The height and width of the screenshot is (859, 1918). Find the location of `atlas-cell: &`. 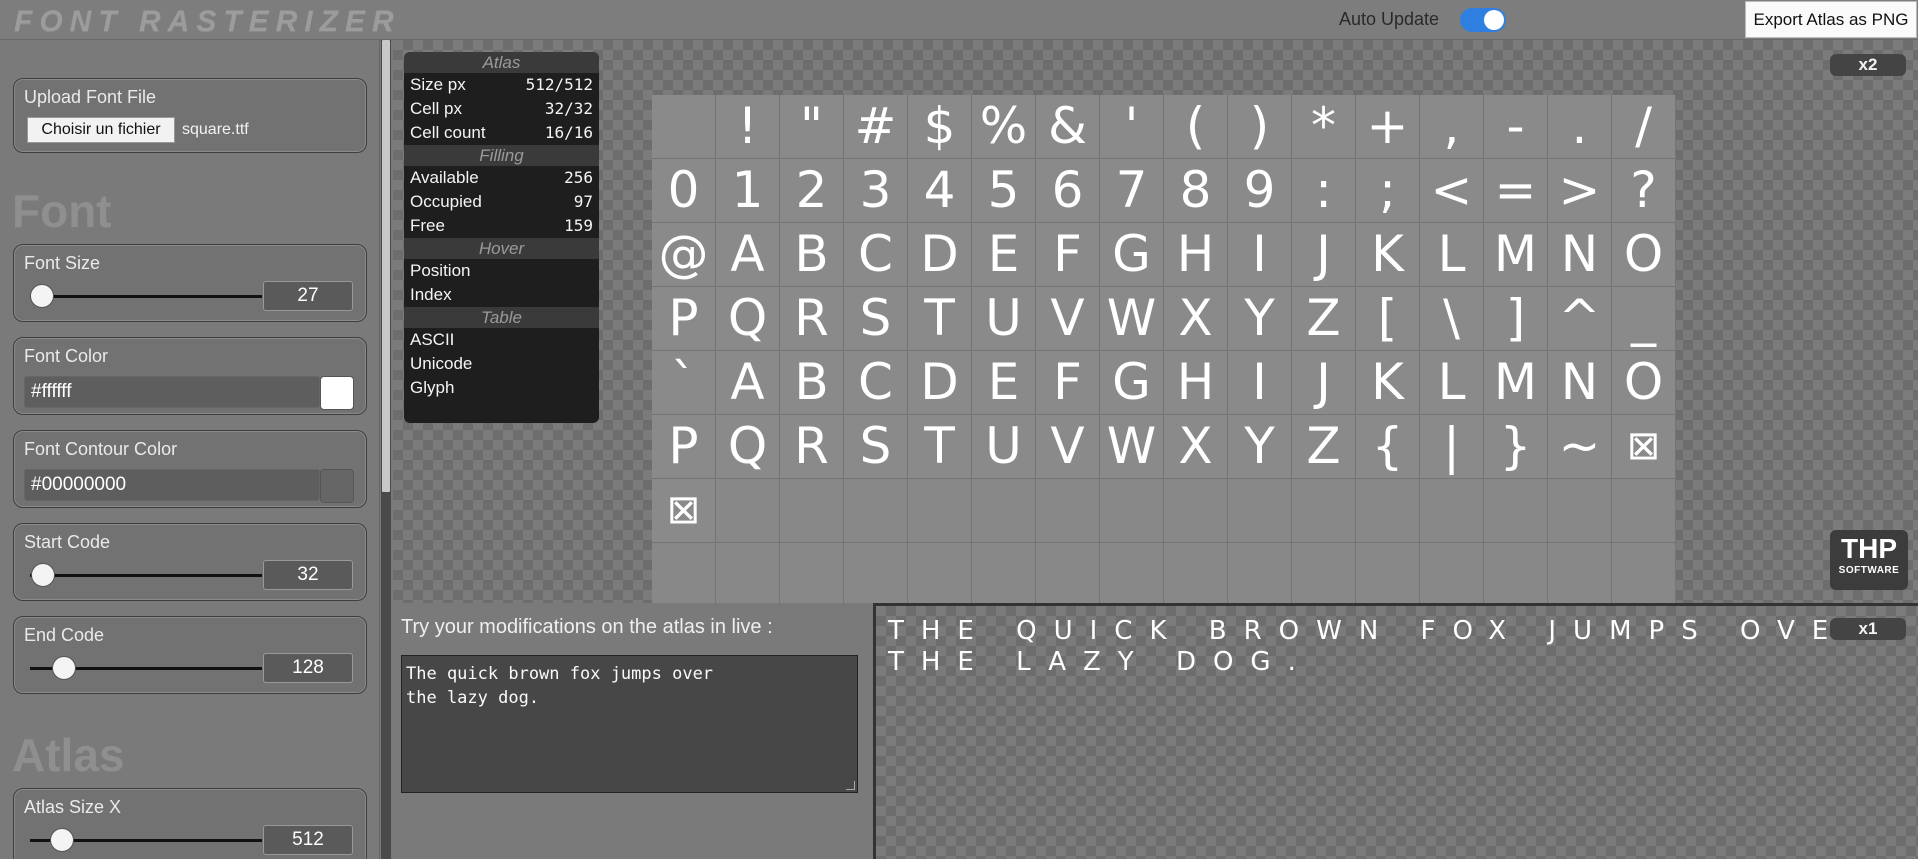

atlas-cell: & is located at coordinates (1068, 127).